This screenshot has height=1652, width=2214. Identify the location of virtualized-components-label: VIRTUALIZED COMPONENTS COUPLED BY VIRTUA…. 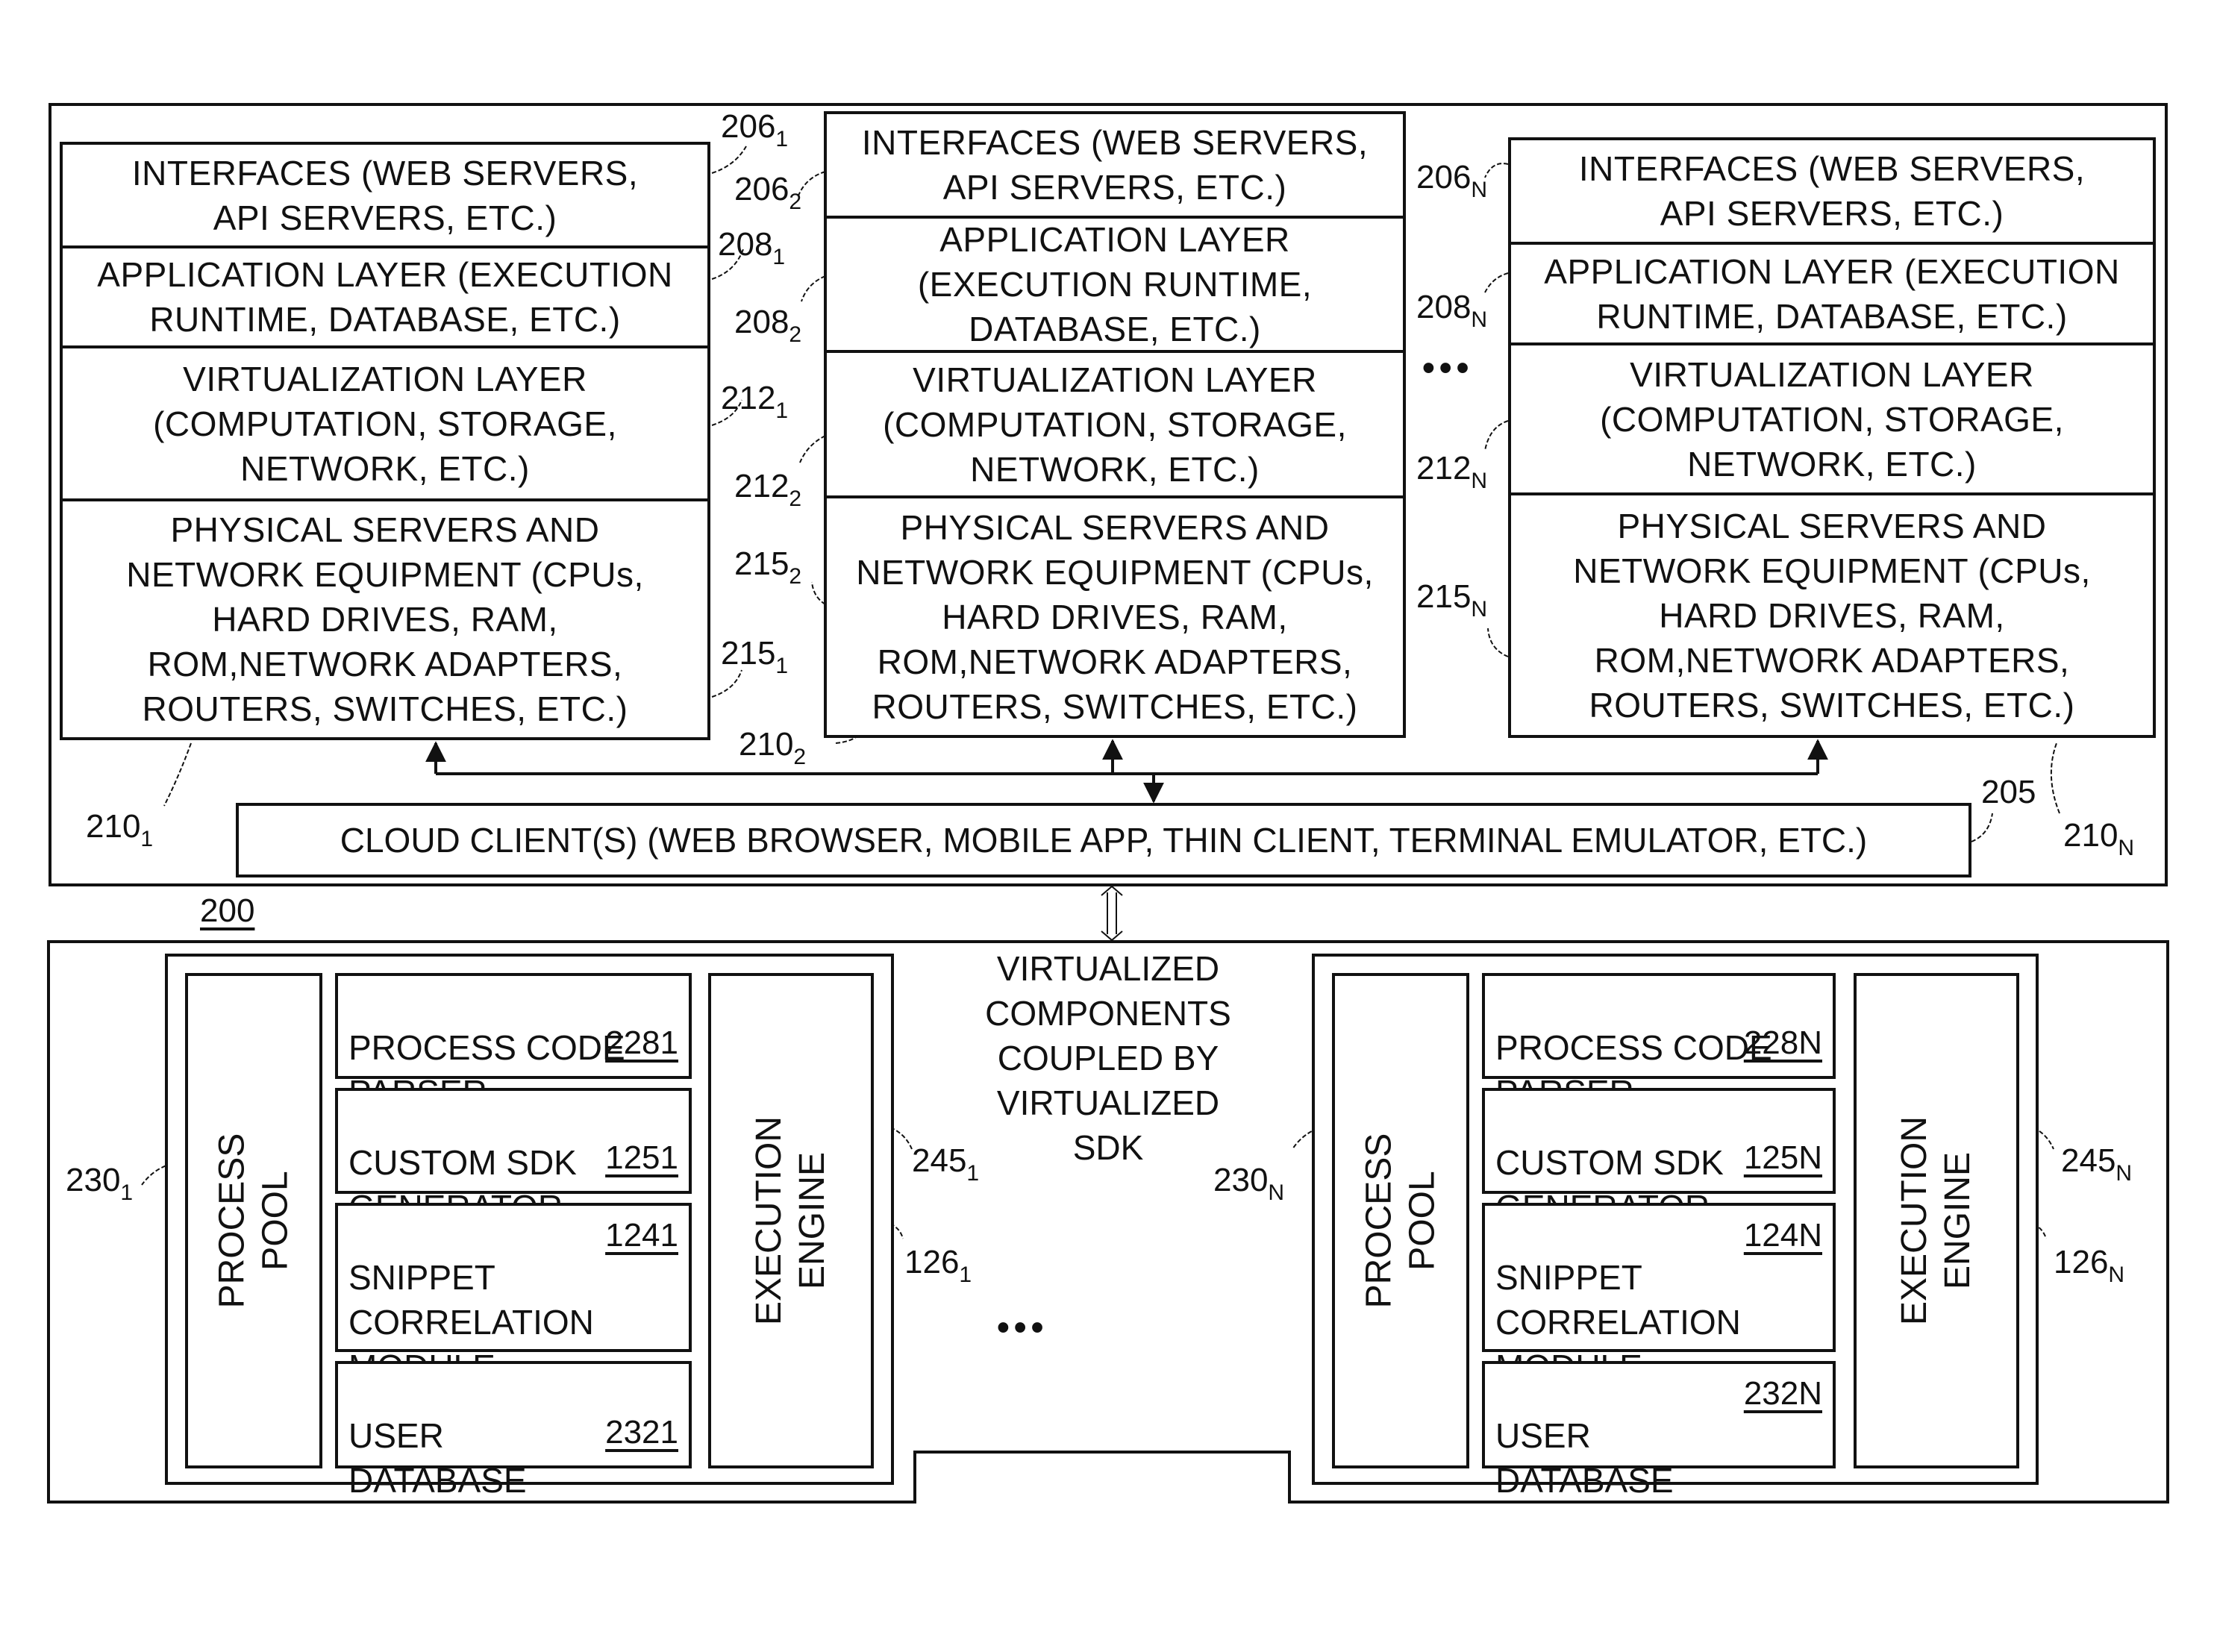
(1108, 1058).